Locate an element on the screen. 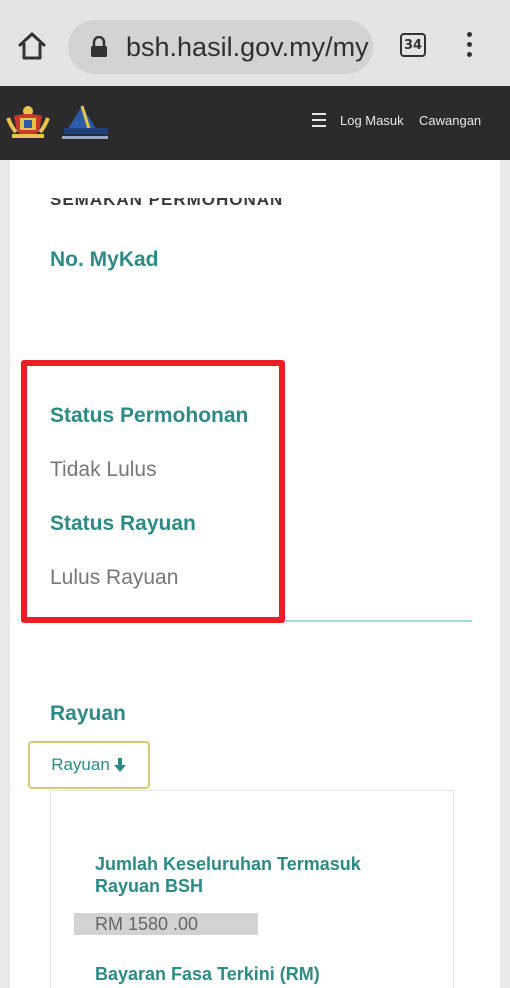  cut-off-label: SEMAKAN PERMOHONAN is located at coordinates (167, 203).